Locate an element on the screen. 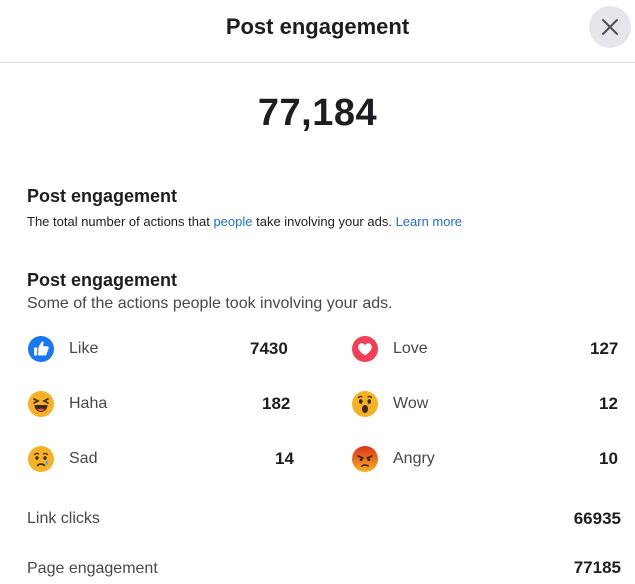 This screenshot has height=584, width=635. reaction-value: 127 is located at coordinates (604, 348).